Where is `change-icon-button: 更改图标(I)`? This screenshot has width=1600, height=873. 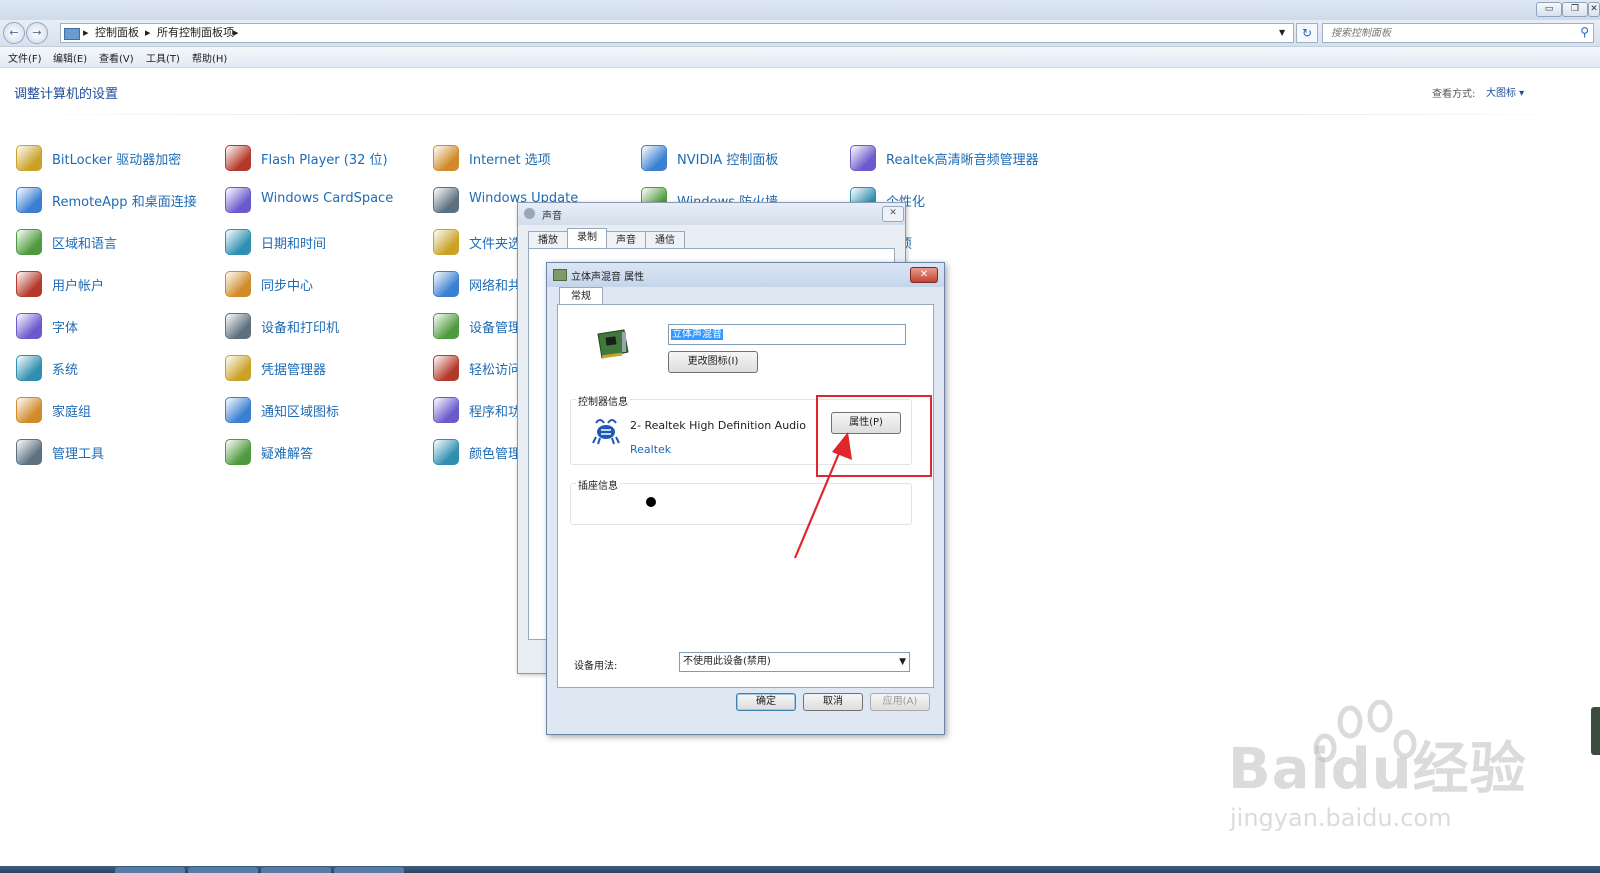 change-icon-button: 更改图标(I) is located at coordinates (713, 362).